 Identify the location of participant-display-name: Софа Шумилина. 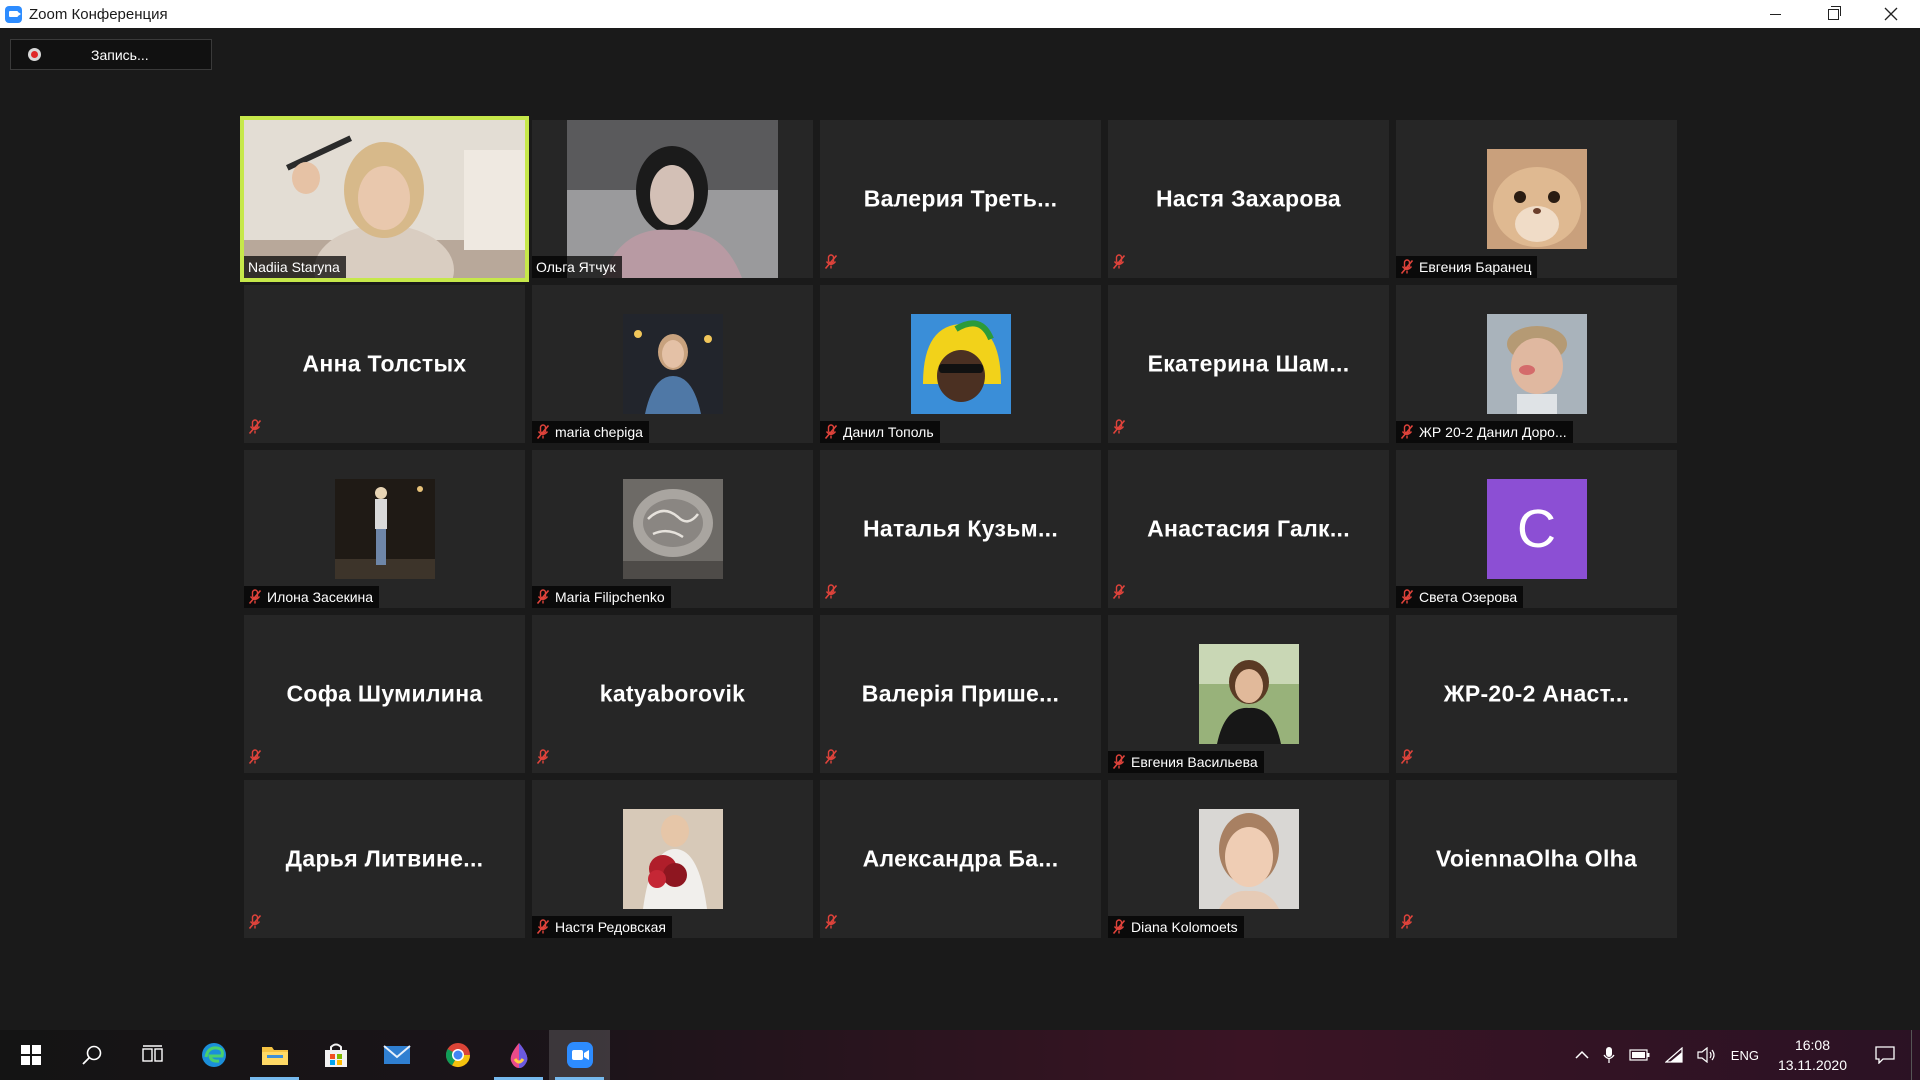
(384, 693).